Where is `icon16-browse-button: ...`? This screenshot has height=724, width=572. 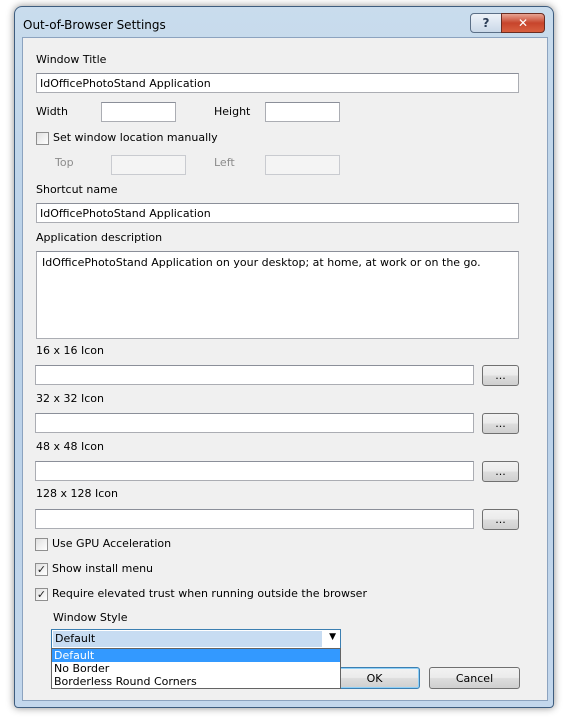 icon16-browse-button: ... is located at coordinates (500, 375).